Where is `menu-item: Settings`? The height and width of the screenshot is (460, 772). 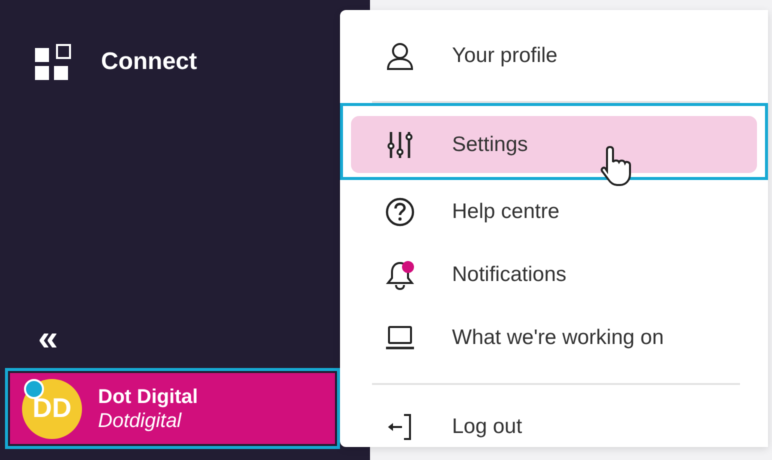
menu-item: Settings is located at coordinates (554, 141).